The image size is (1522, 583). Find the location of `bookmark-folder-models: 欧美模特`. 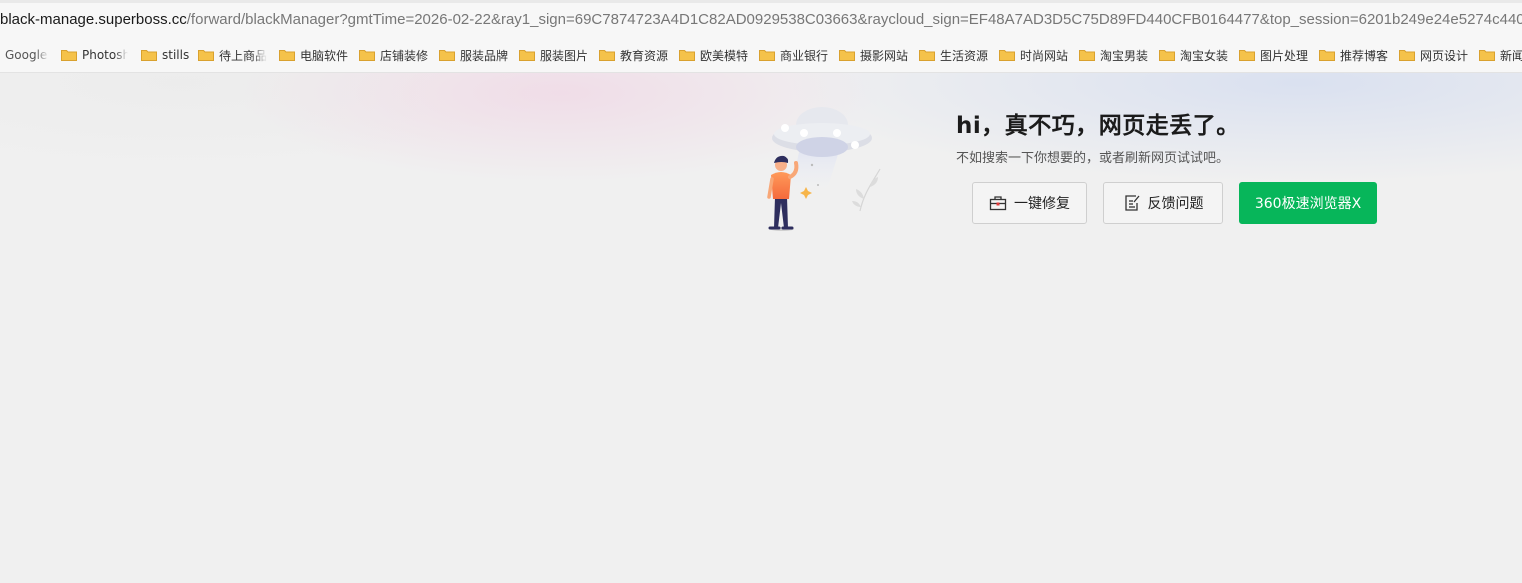

bookmark-folder-models: 欧美模特 is located at coordinates (713, 55).